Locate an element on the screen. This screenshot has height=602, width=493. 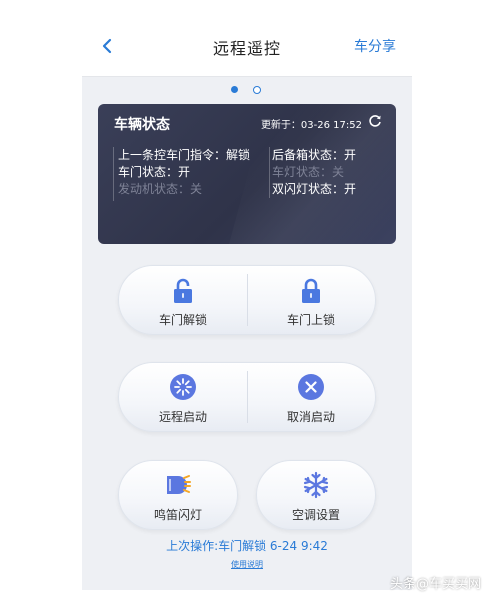
refresh-icon is located at coordinates (375, 121).